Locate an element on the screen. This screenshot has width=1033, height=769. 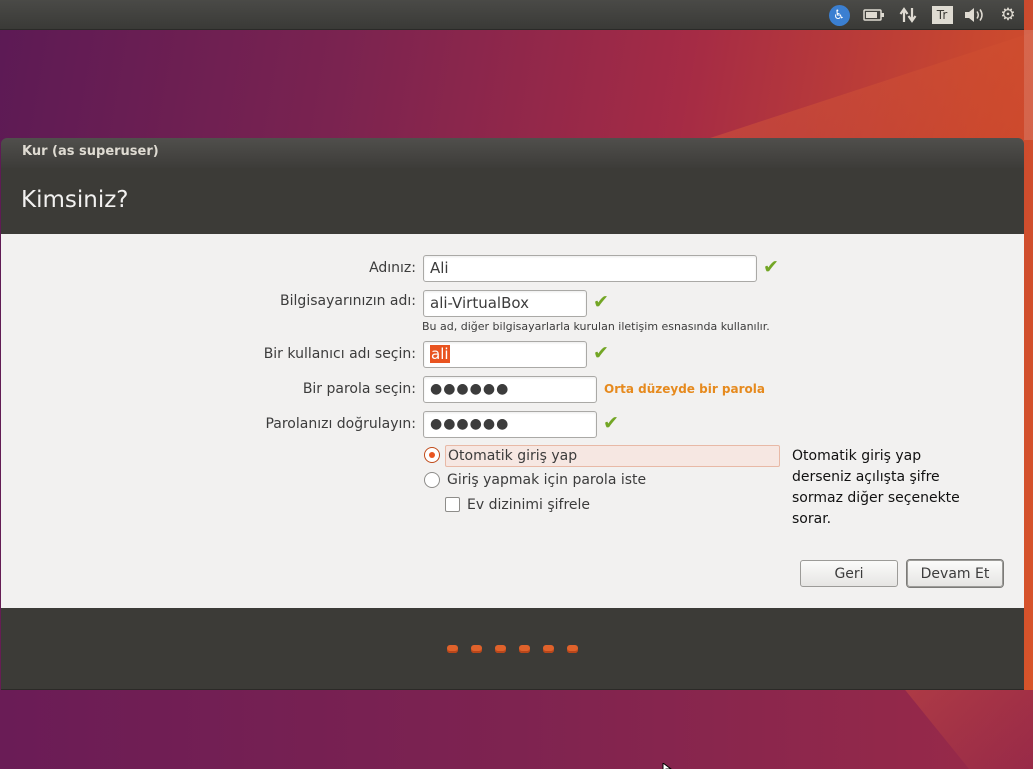
speaker-icon is located at coordinates (974, 15).